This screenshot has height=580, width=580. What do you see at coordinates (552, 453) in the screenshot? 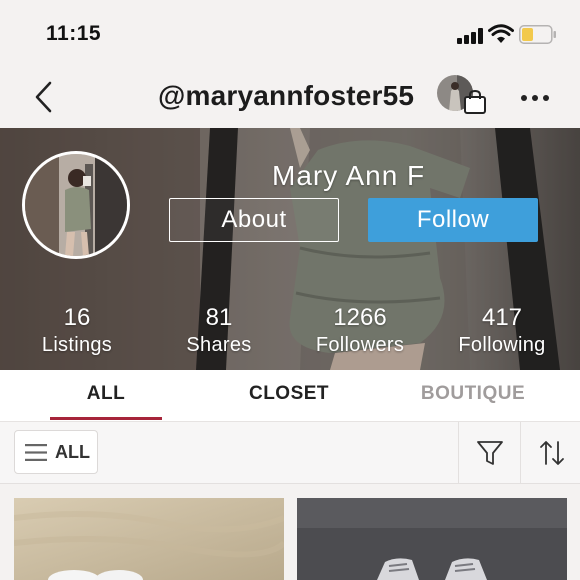
I see `sort-arrows-icon` at bounding box center [552, 453].